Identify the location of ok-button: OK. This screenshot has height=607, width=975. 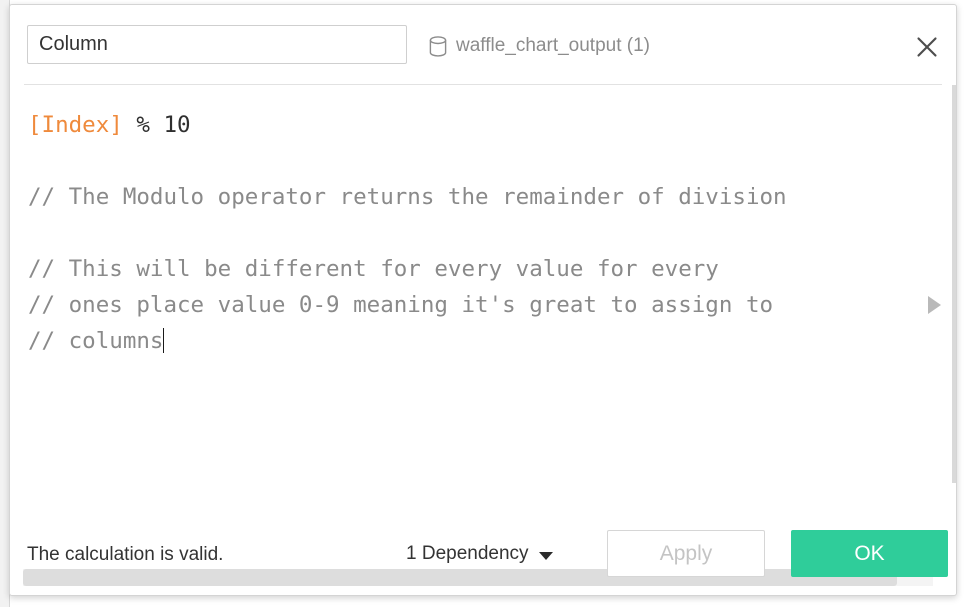
(869, 553).